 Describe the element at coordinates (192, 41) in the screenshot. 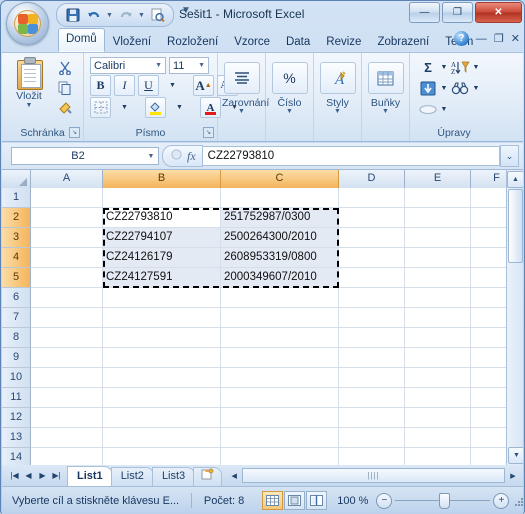

I see `tab-rozlo-en-: Rozložení` at that location.